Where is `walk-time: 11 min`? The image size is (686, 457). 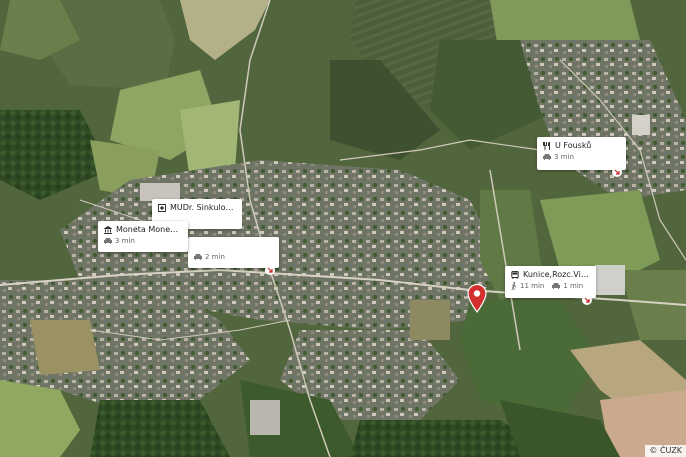
walk-time: 11 min is located at coordinates (532, 286).